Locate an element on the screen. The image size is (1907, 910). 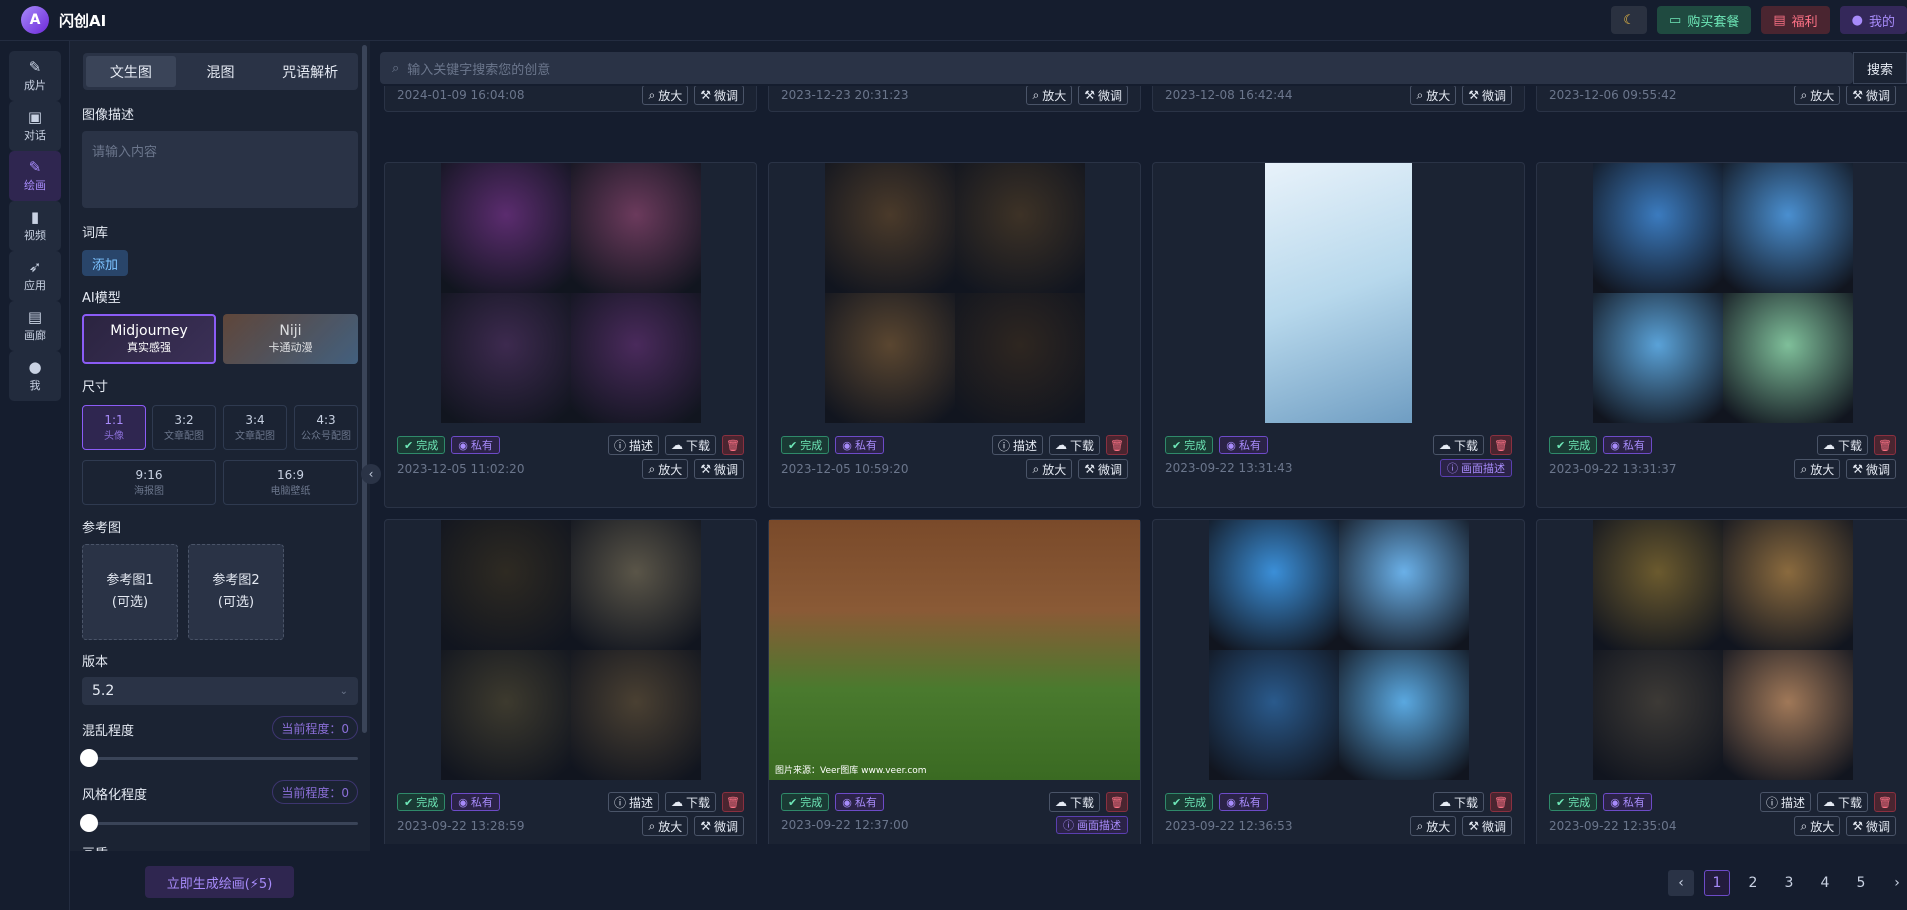
welfare-button: ▤ 福利 is located at coordinates (1795, 20).